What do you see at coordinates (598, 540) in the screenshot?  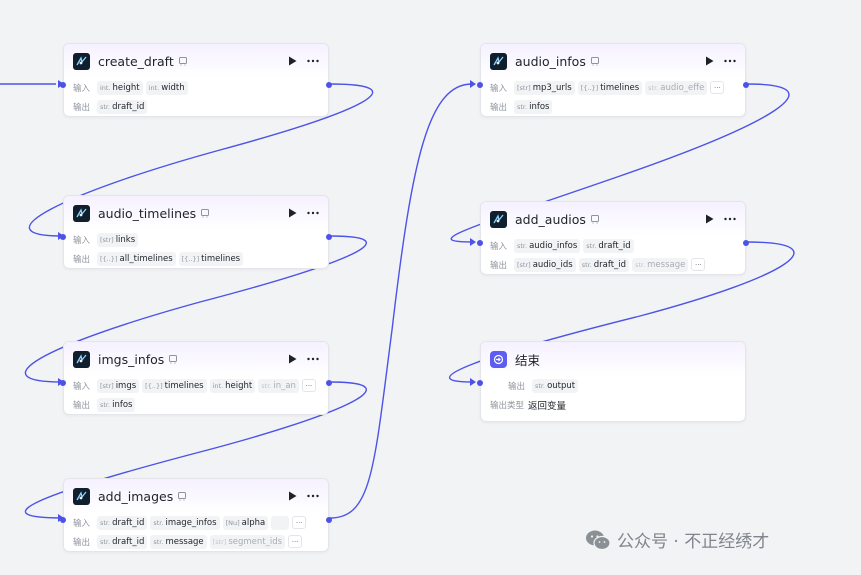 I see `wechat-icon` at bounding box center [598, 540].